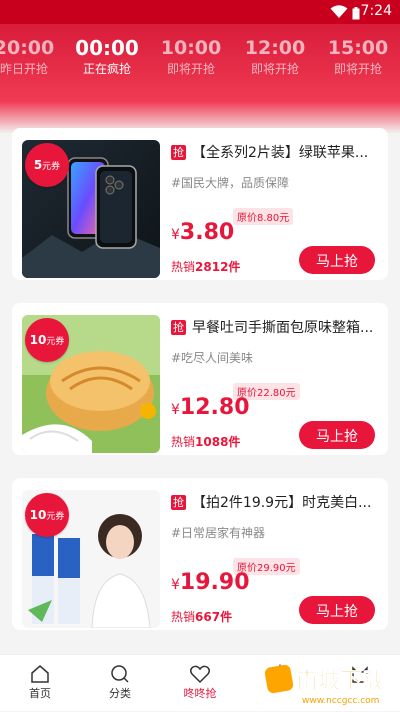 Image resolution: width=400 pixels, height=712 pixels. What do you see at coordinates (206, 442) in the screenshot?
I see `sales-count: 热销1088件` at bounding box center [206, 442].